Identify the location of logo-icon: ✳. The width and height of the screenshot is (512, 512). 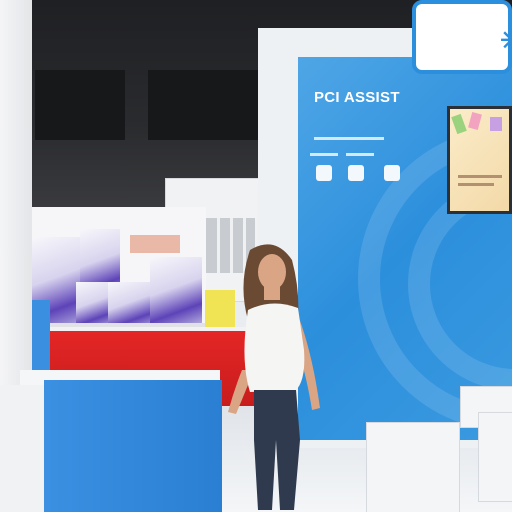
(506, 40).